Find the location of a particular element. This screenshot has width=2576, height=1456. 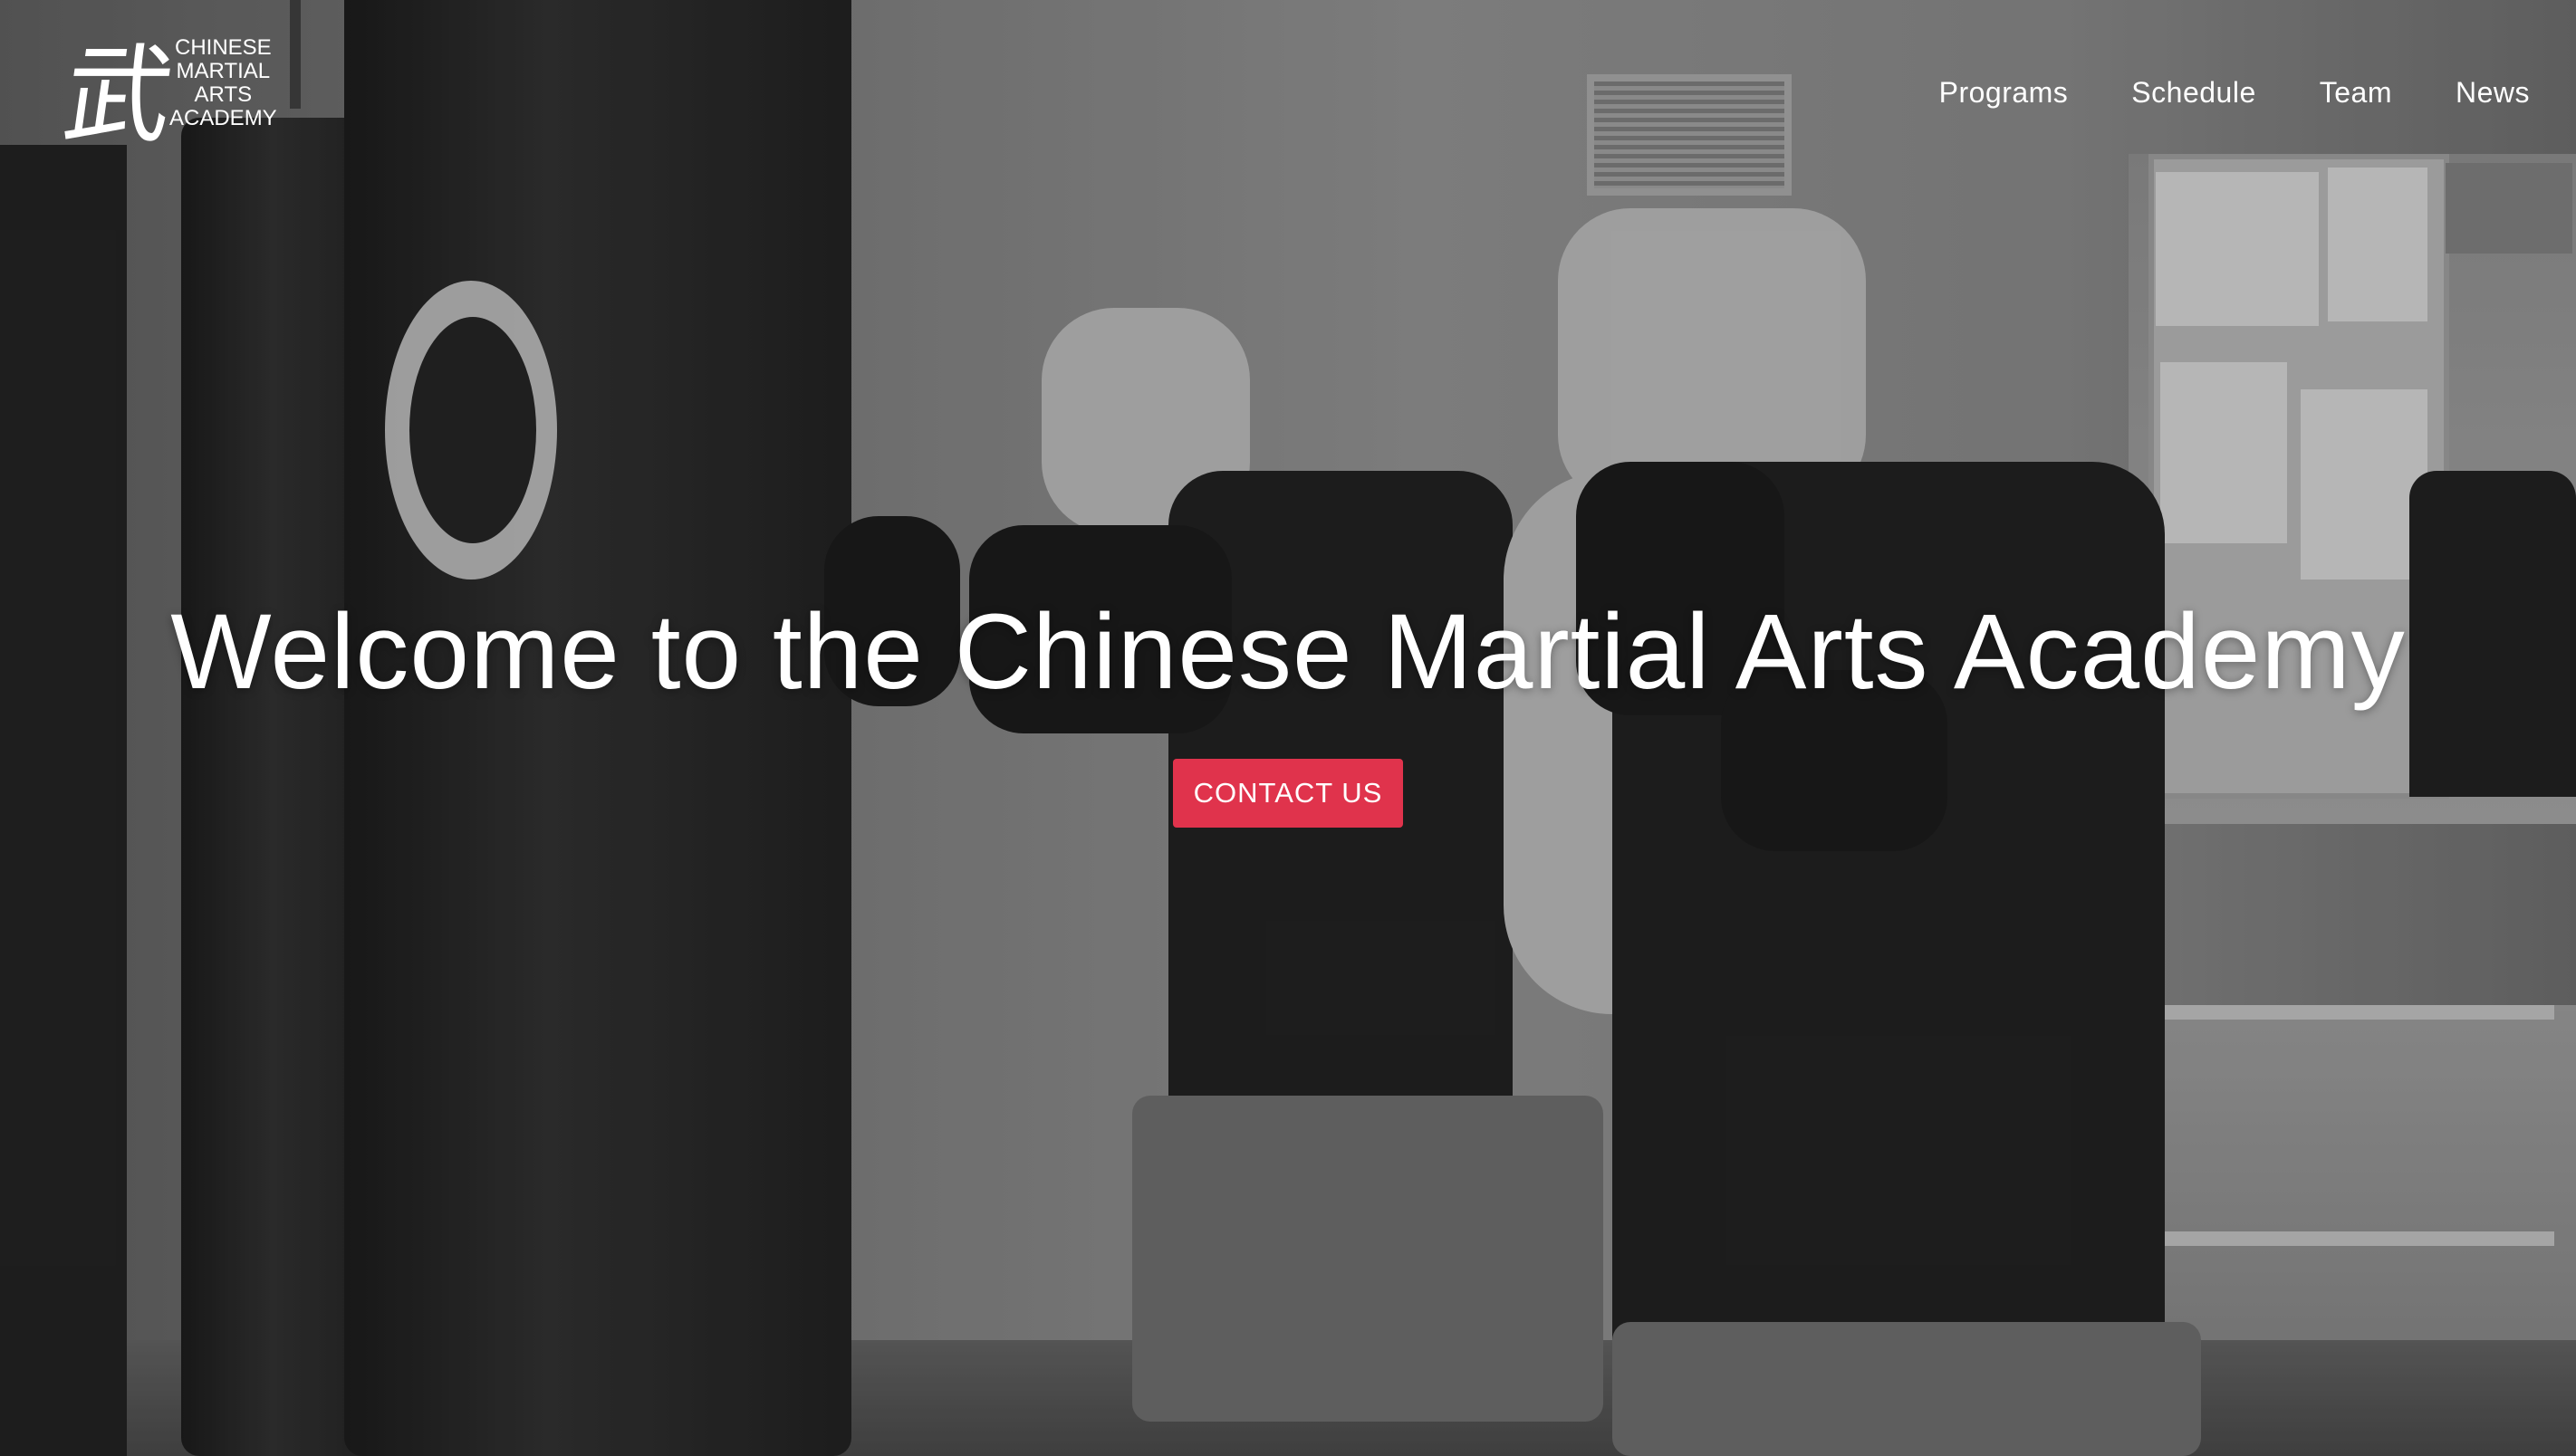

logo-line: ACADEMY is located at coordinates (223, 118).